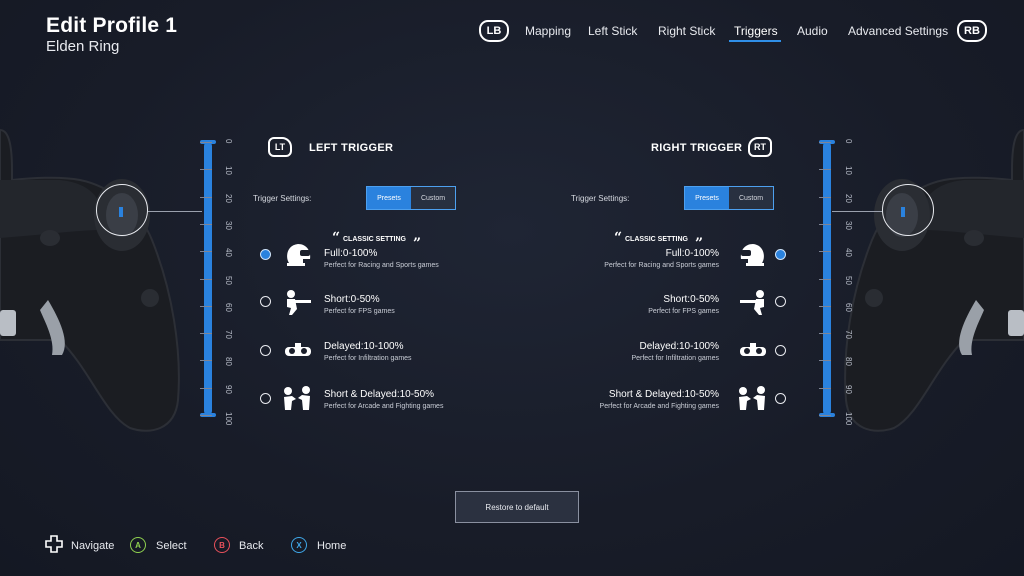  What do you see at coordinates (934, 280) in the screenshot?
I see `right-controller-image` at bounding box center [934, 280].